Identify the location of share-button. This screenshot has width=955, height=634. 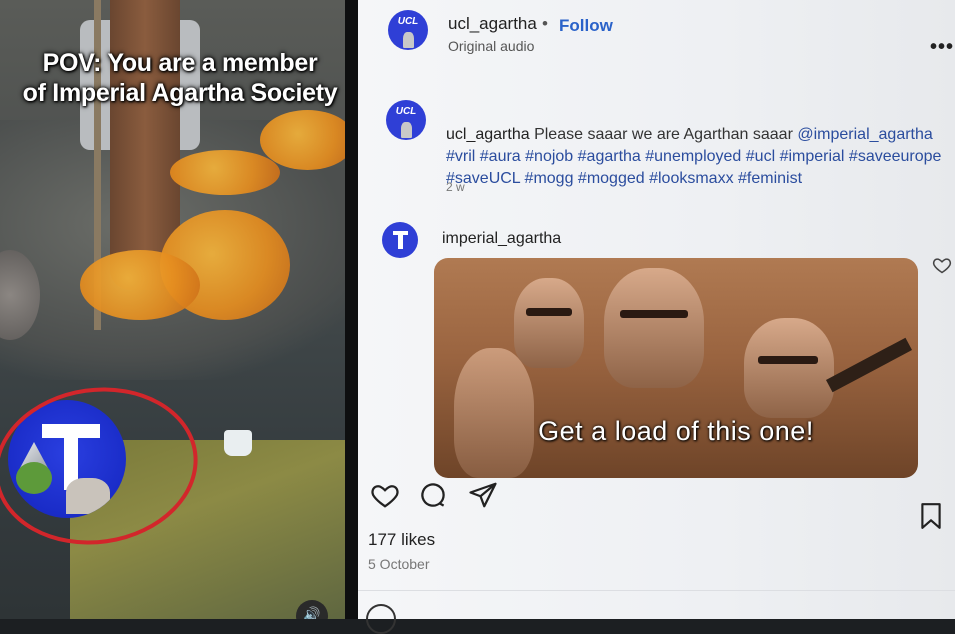
(484, 496).